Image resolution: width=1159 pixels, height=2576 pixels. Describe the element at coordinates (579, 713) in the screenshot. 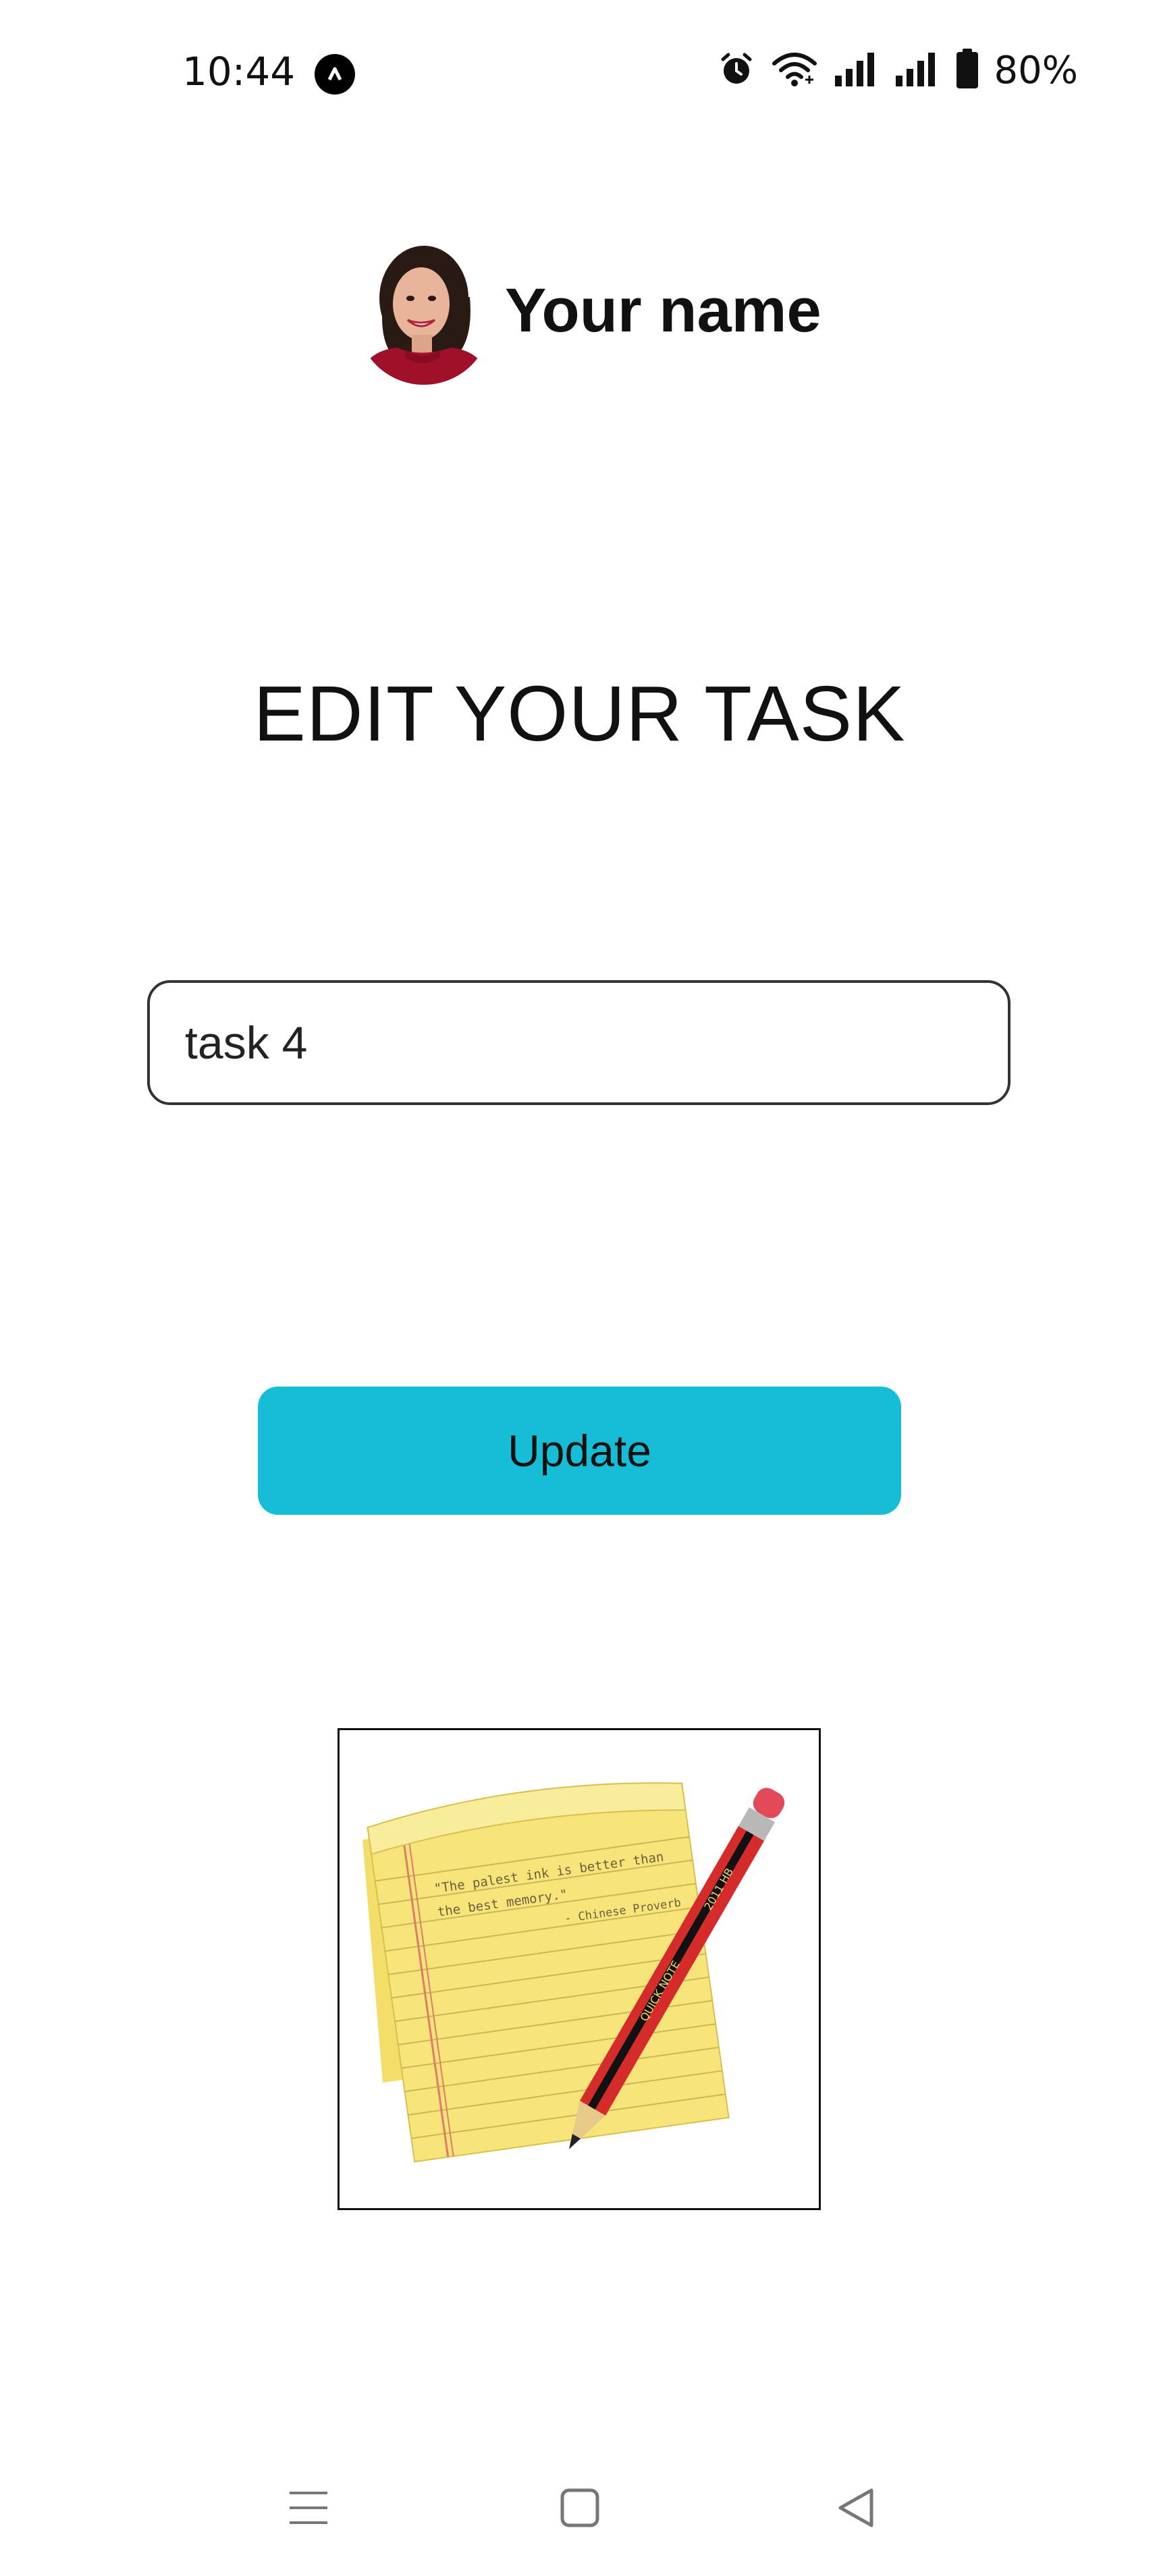

I see `page-title: EDIT YOUR TASK` at that location.